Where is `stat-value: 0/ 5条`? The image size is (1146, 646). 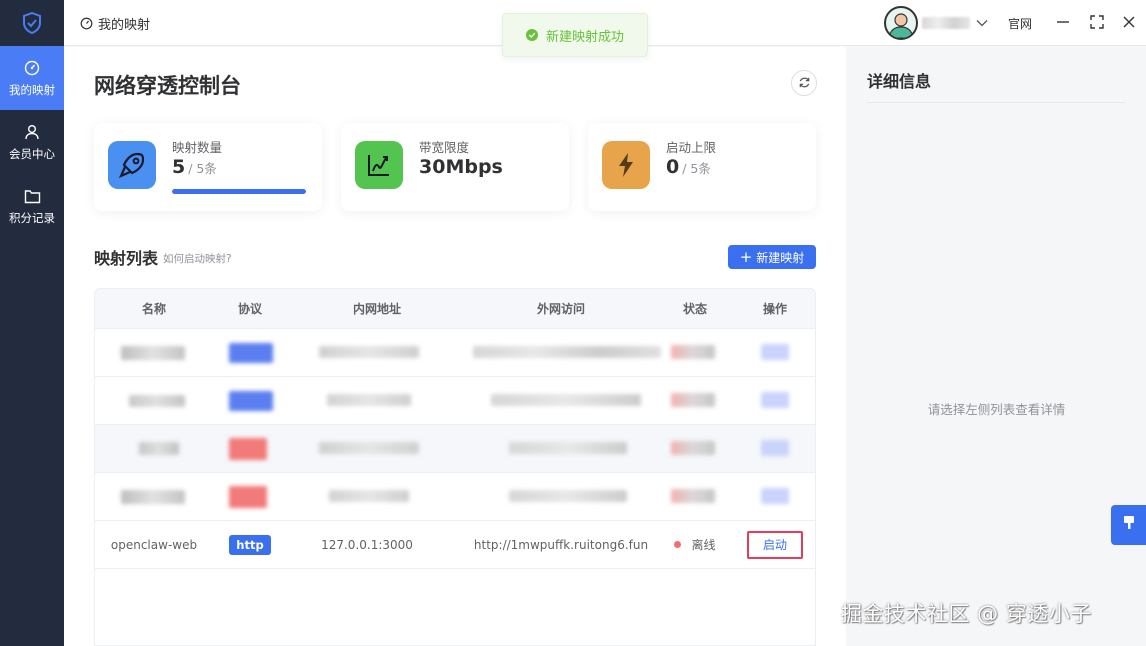
stat-value: 0/ 5条 is located at coordinates (688, 167).